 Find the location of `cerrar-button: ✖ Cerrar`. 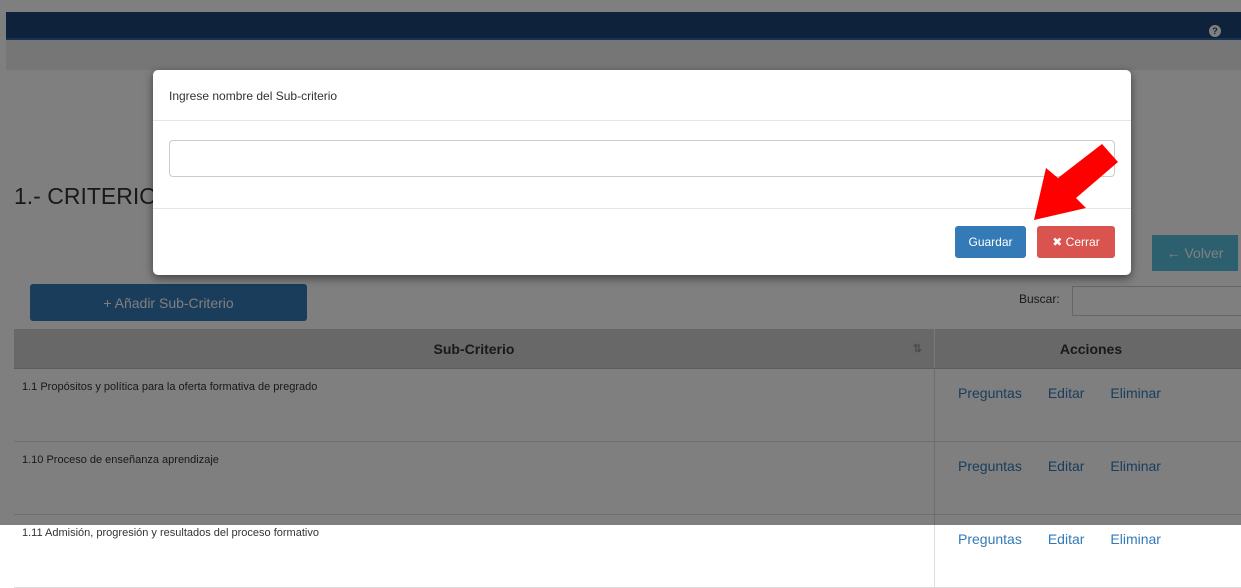

cerrar-button: ✖ Cerrar is located at coordinates (1076, 242).